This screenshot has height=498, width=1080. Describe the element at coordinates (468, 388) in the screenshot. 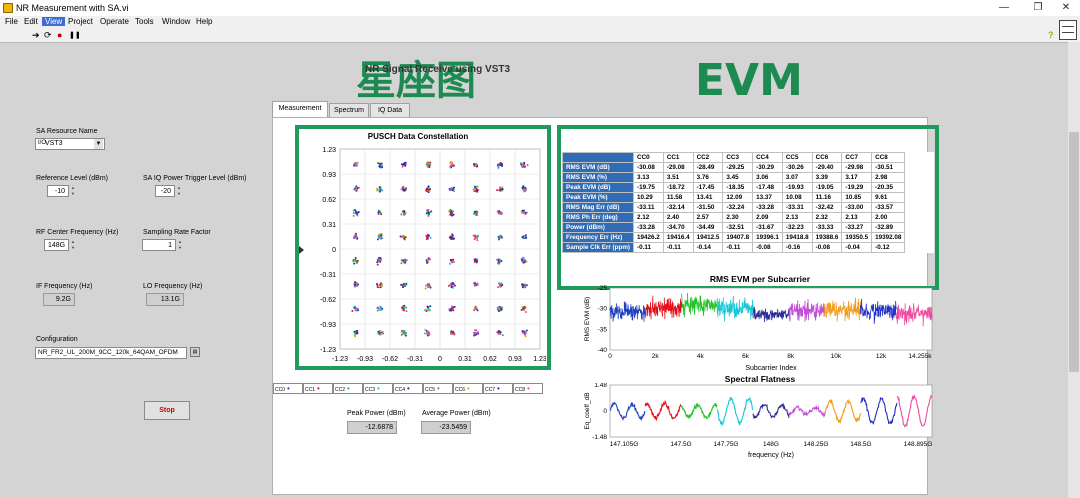

I see `legend-item: CC6 •` at that location.